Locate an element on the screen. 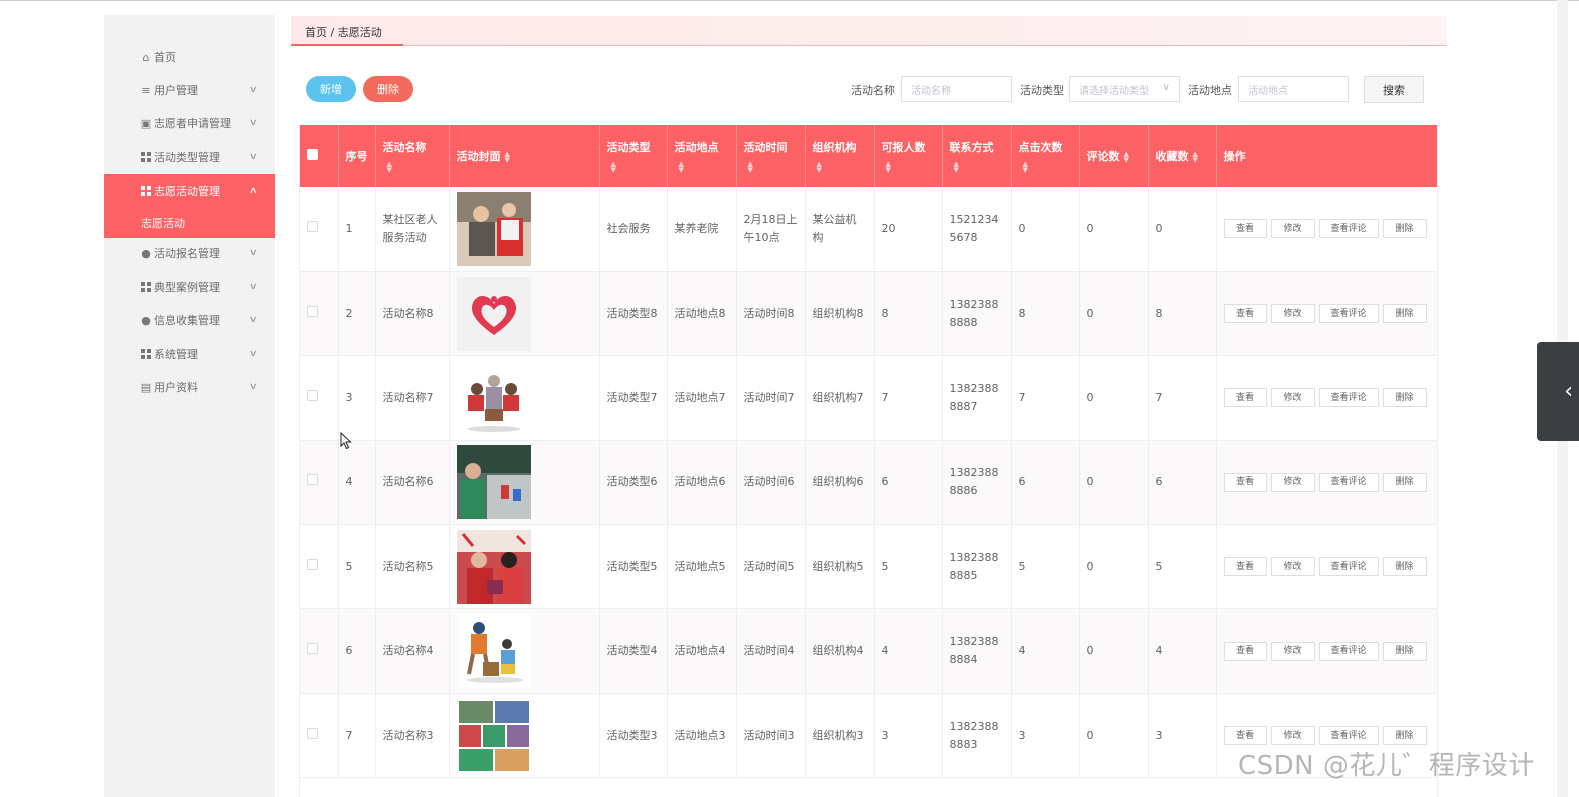 This screenshot has height=797, width=1579. cell-name: 某社区老人服务活动 is located at coordinates (412, 229).